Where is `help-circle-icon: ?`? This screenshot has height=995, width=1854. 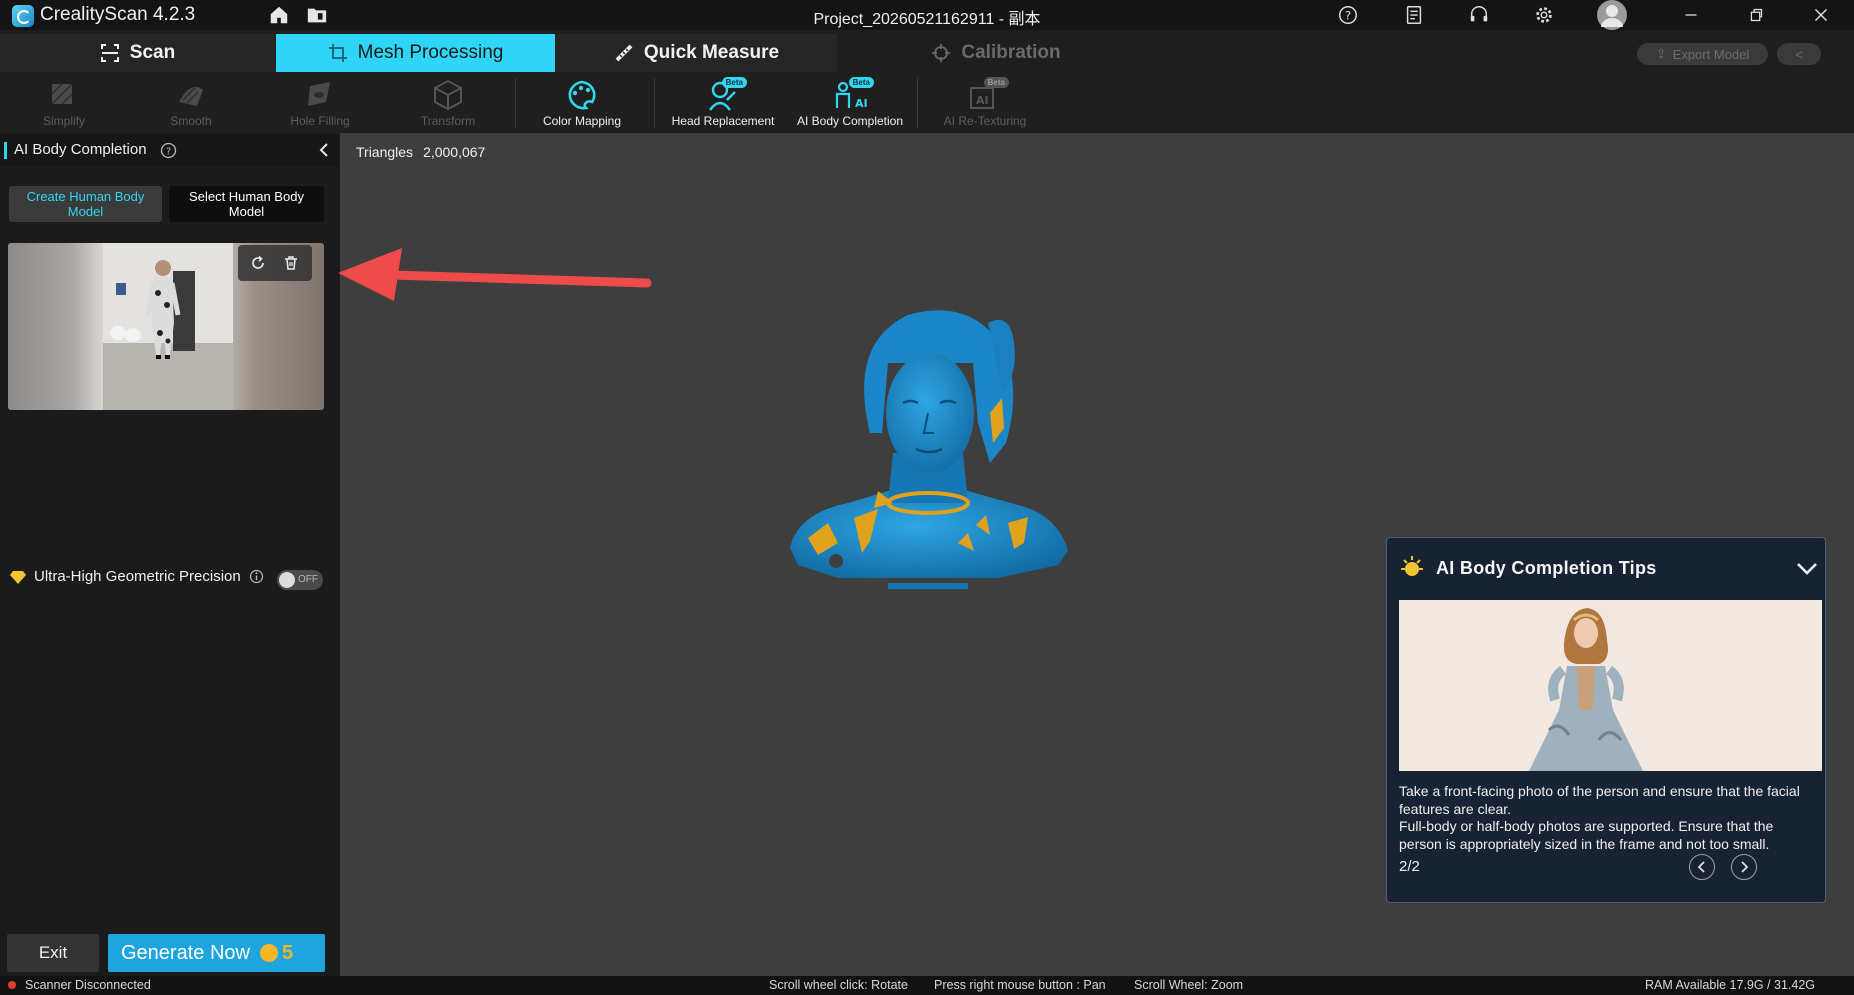
help-circle-icon: ? is located at coordinates (168, 150).